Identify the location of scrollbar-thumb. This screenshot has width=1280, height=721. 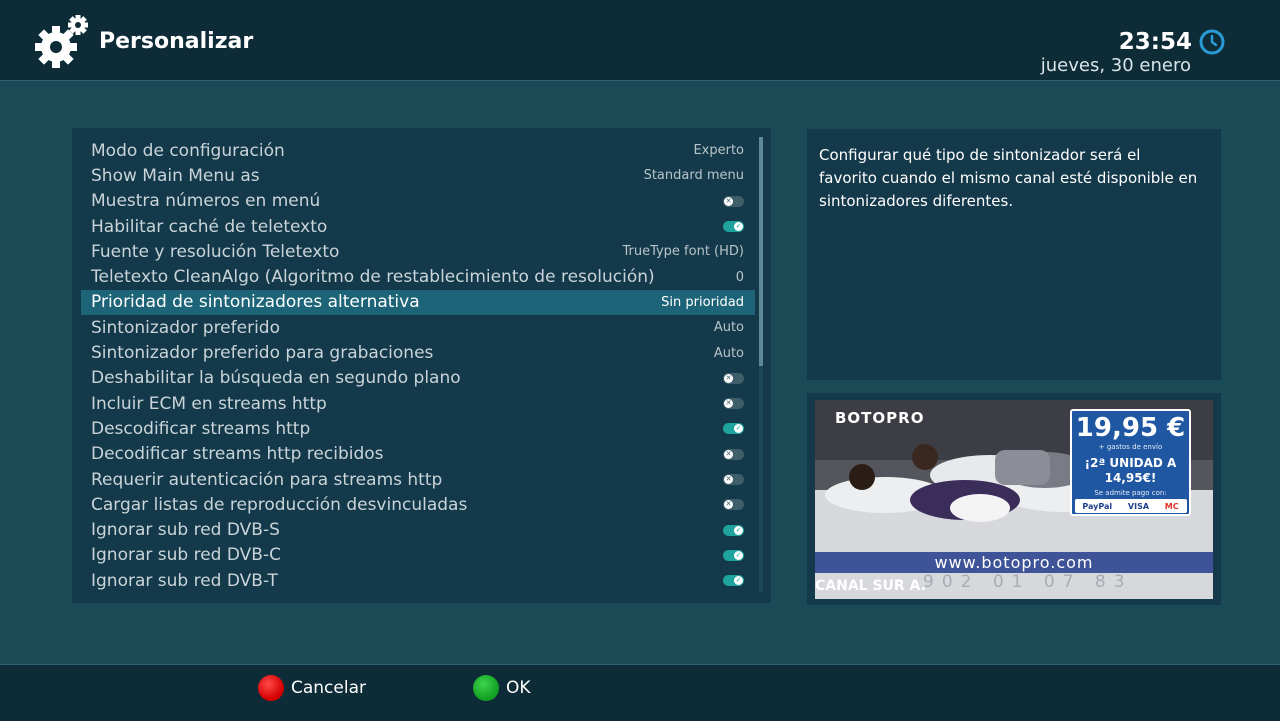
(761, 251).